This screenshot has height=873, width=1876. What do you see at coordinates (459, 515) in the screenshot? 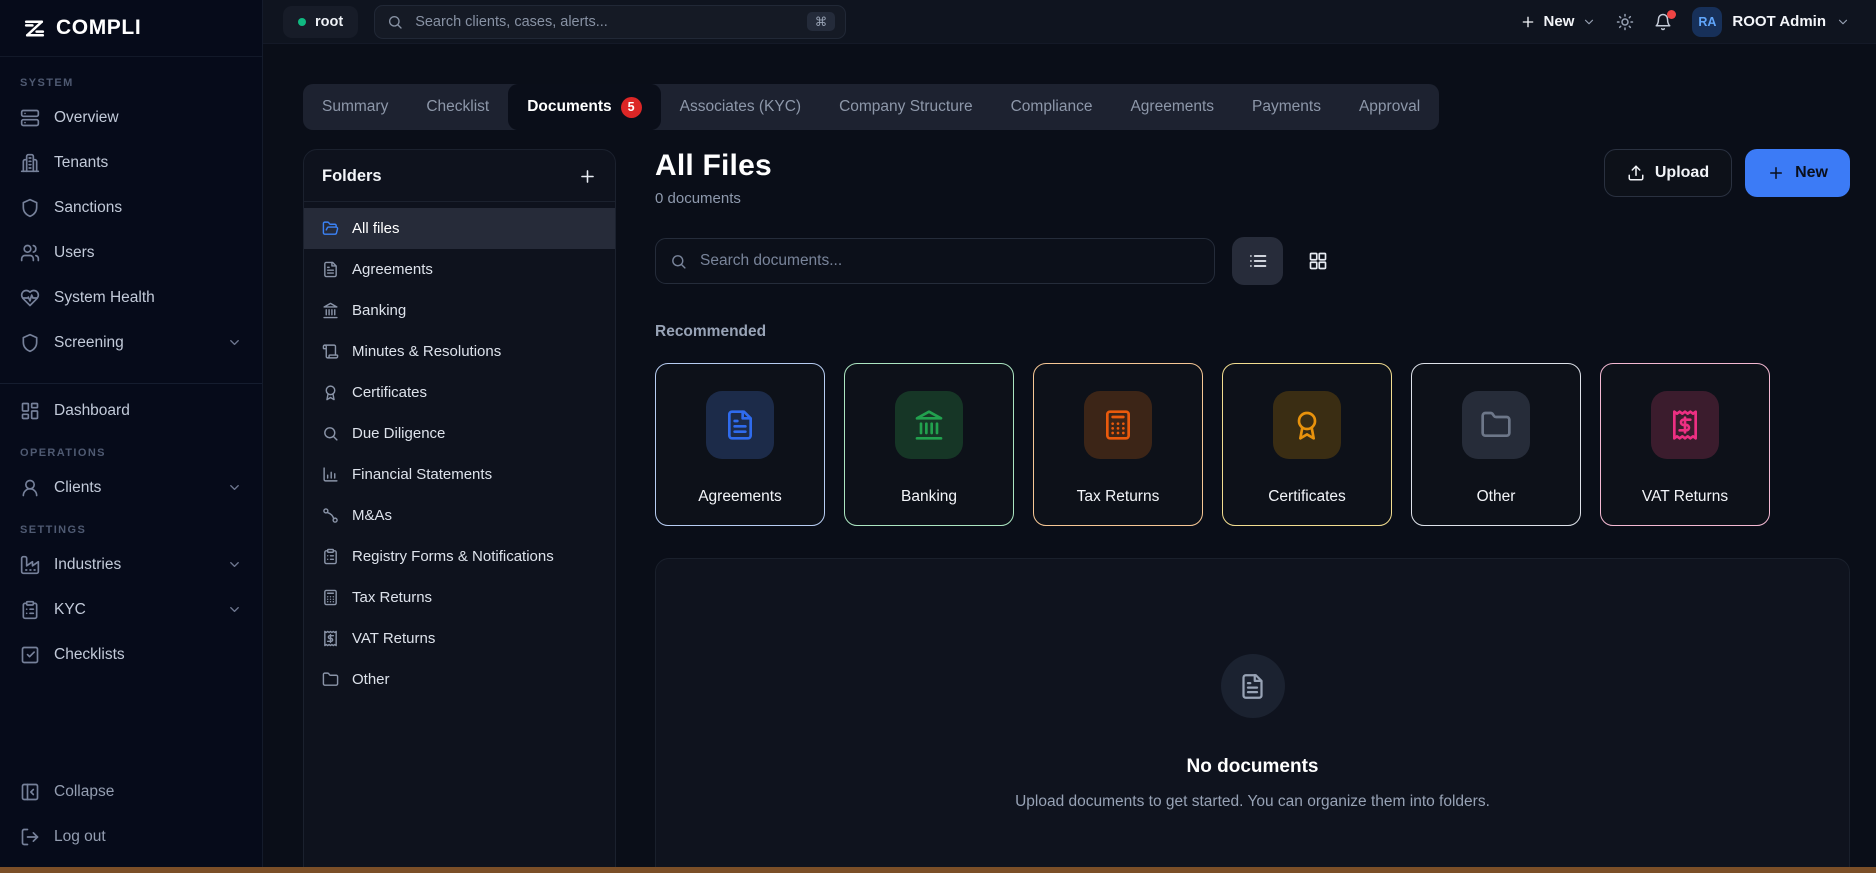
I see `folder-item-m-as: M&As` at bounding box center [459, 515].